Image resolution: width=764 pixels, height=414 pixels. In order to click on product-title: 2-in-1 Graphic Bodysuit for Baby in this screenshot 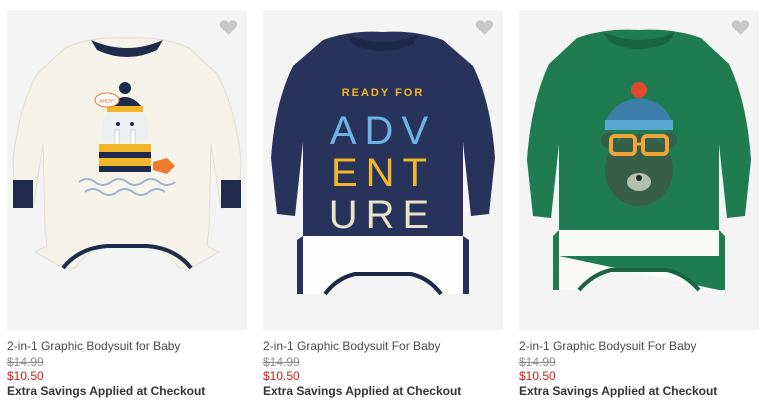, I will do `click(127, 346)`.